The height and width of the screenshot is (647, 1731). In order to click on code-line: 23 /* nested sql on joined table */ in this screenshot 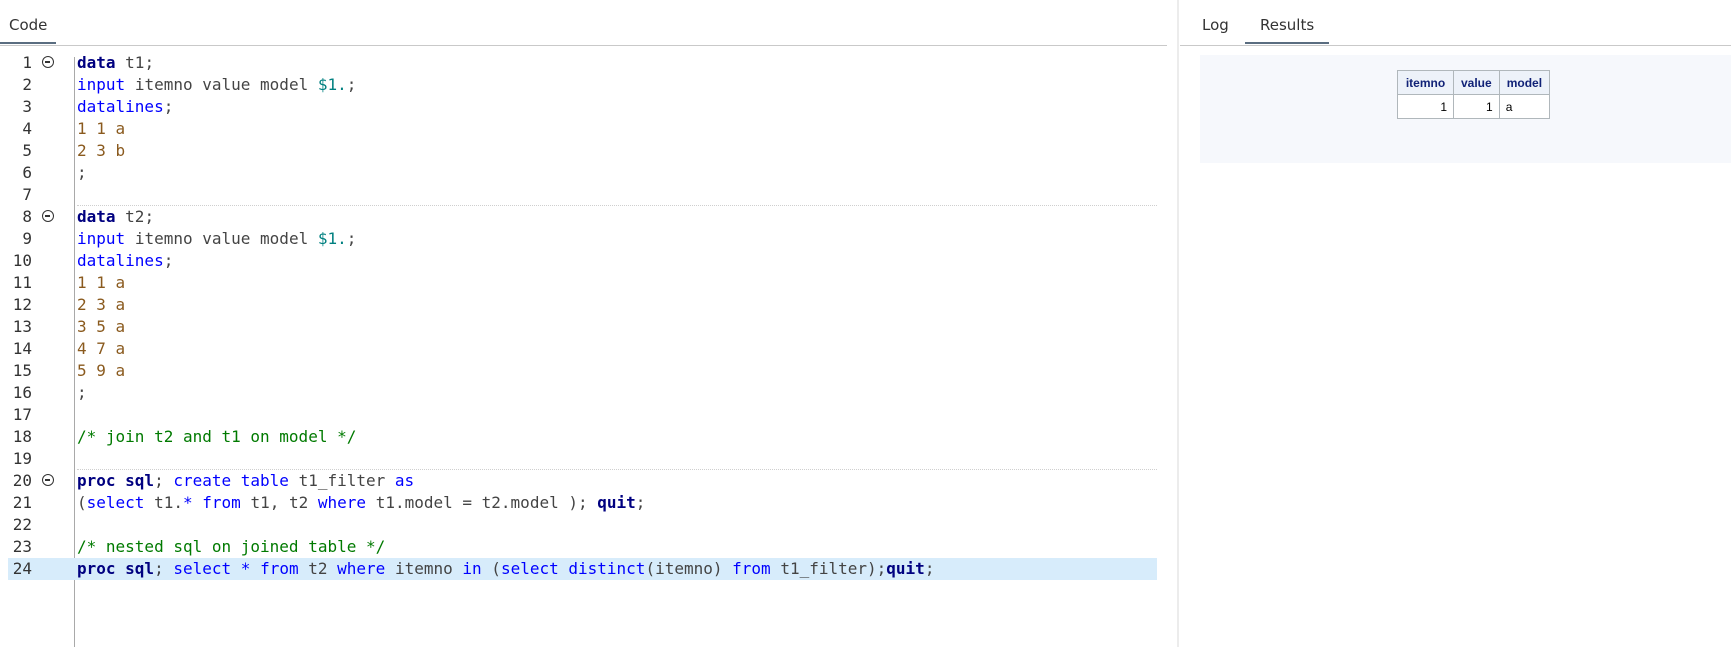, I will do `click(578, 547)`.